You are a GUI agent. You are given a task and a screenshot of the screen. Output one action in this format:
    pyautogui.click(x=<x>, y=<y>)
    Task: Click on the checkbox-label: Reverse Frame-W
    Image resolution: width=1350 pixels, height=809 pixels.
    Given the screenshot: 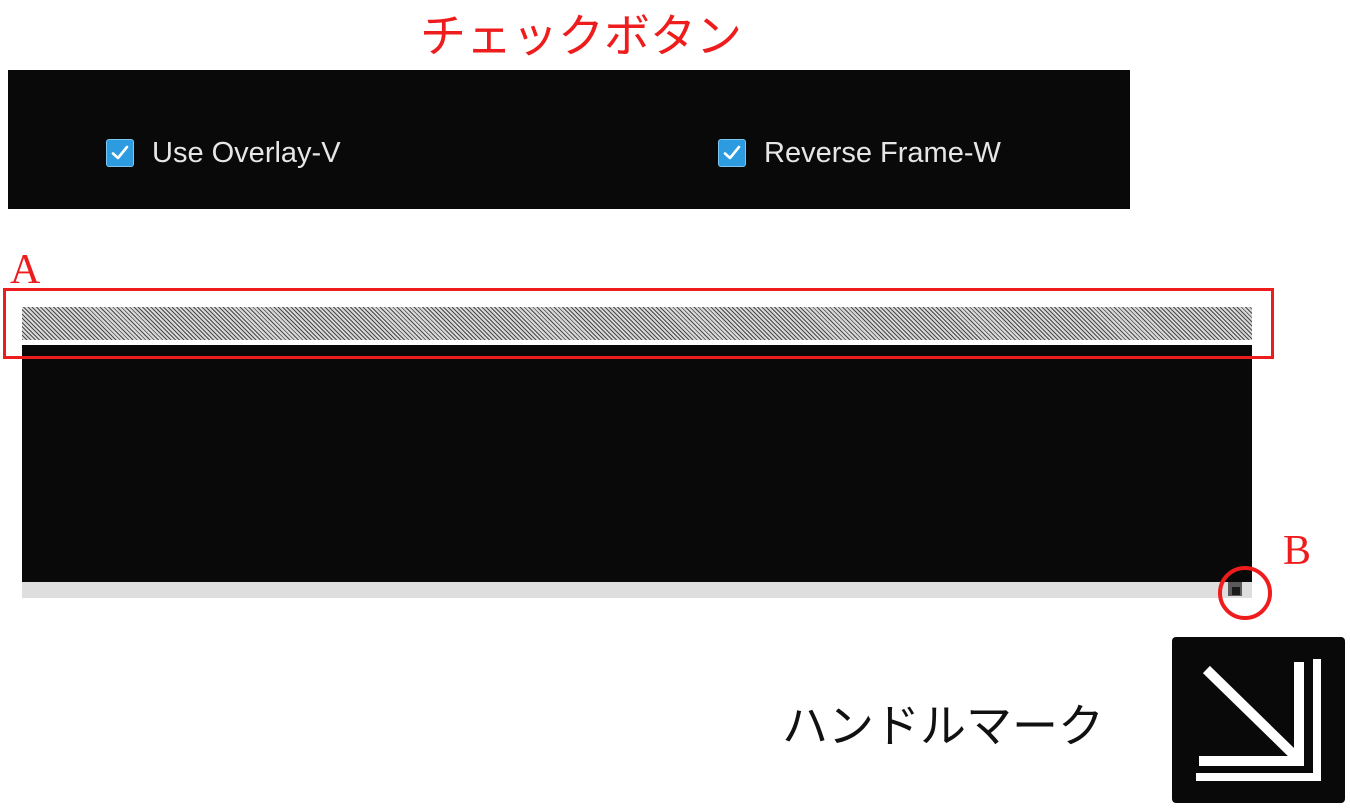 What is the action you would take?
    pyautogui.click(x=882, y=153)
    